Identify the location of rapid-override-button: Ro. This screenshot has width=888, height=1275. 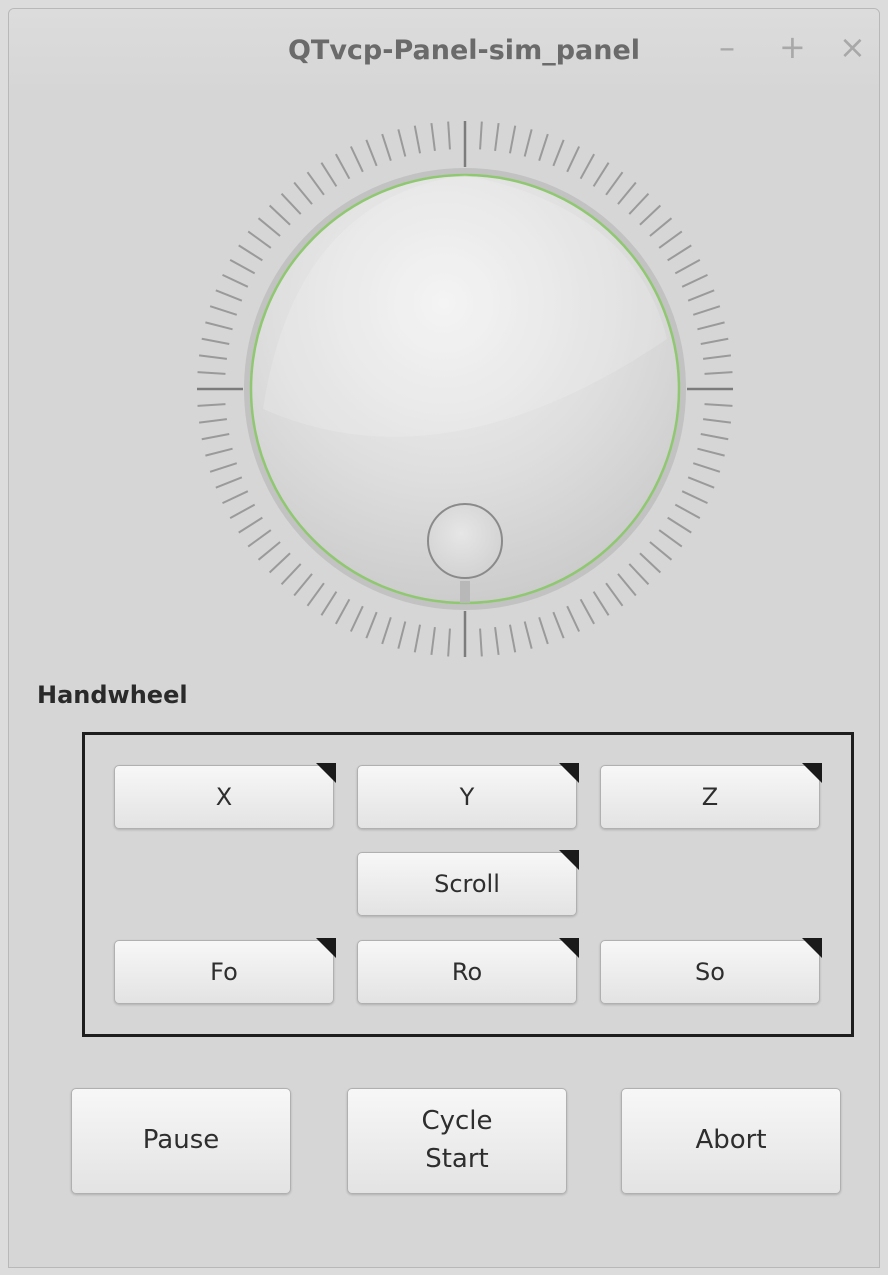
(468, 971).